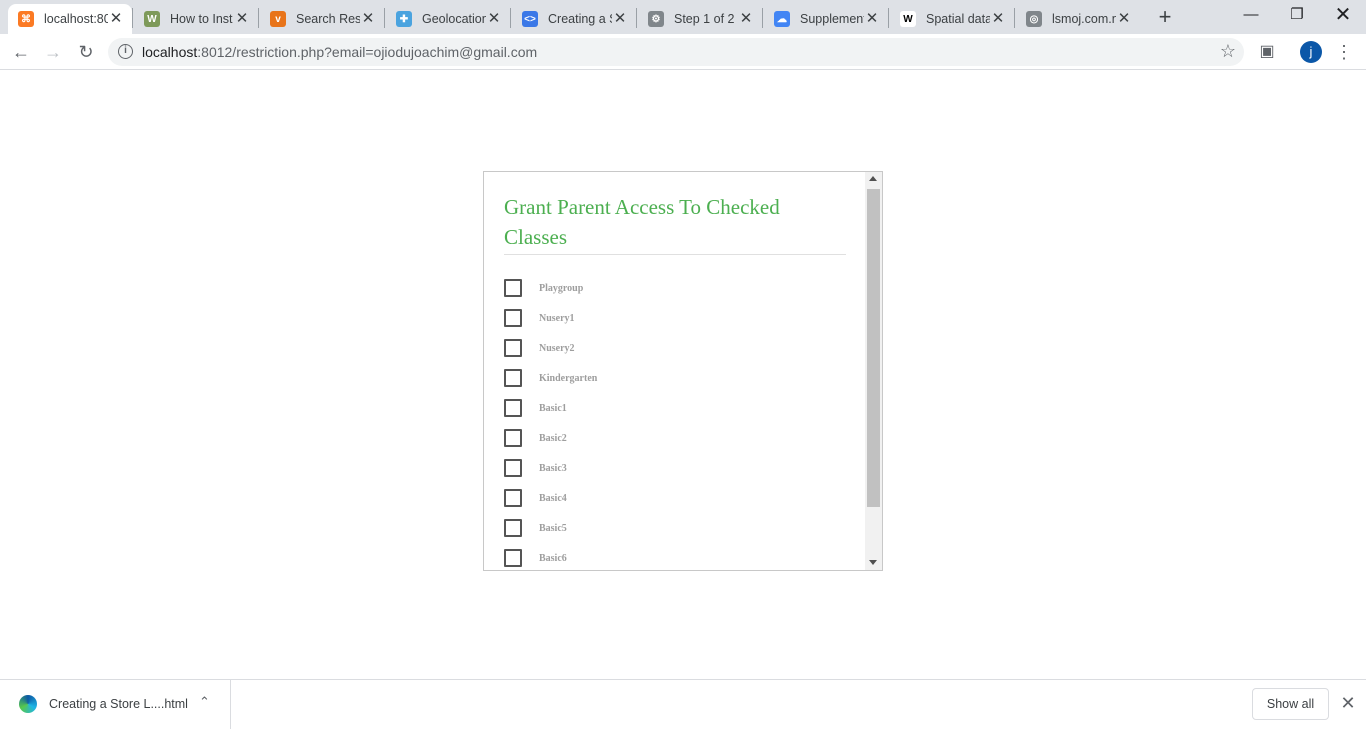  What do you see at coordinates (675, 556) in the screenshot?
I see `class-option: Basic6` at bounding box center [675, 556].